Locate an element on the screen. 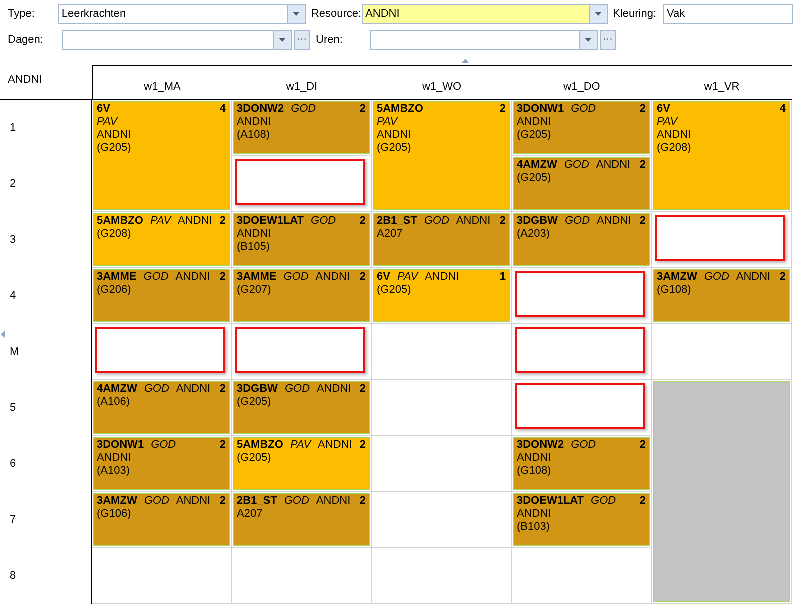 Image resolution: width=793 pixels, height=605 pixels. class-group: 3DOEW1LAT is located at coordinates (270, 221).